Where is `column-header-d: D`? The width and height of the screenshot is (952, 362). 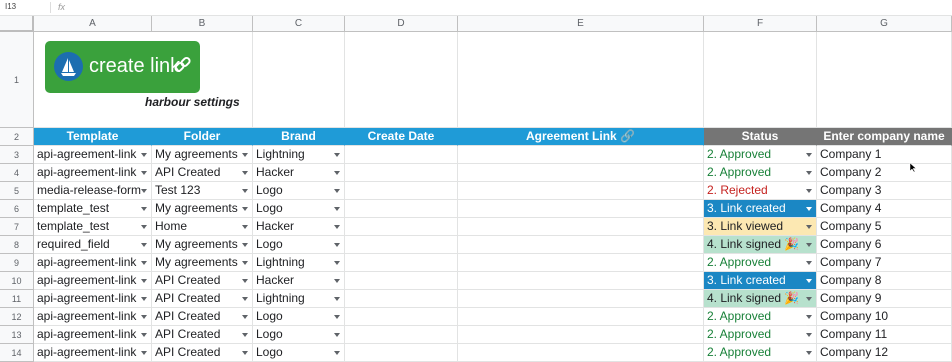 column-header-d: D is located at coordinates (401, 24).